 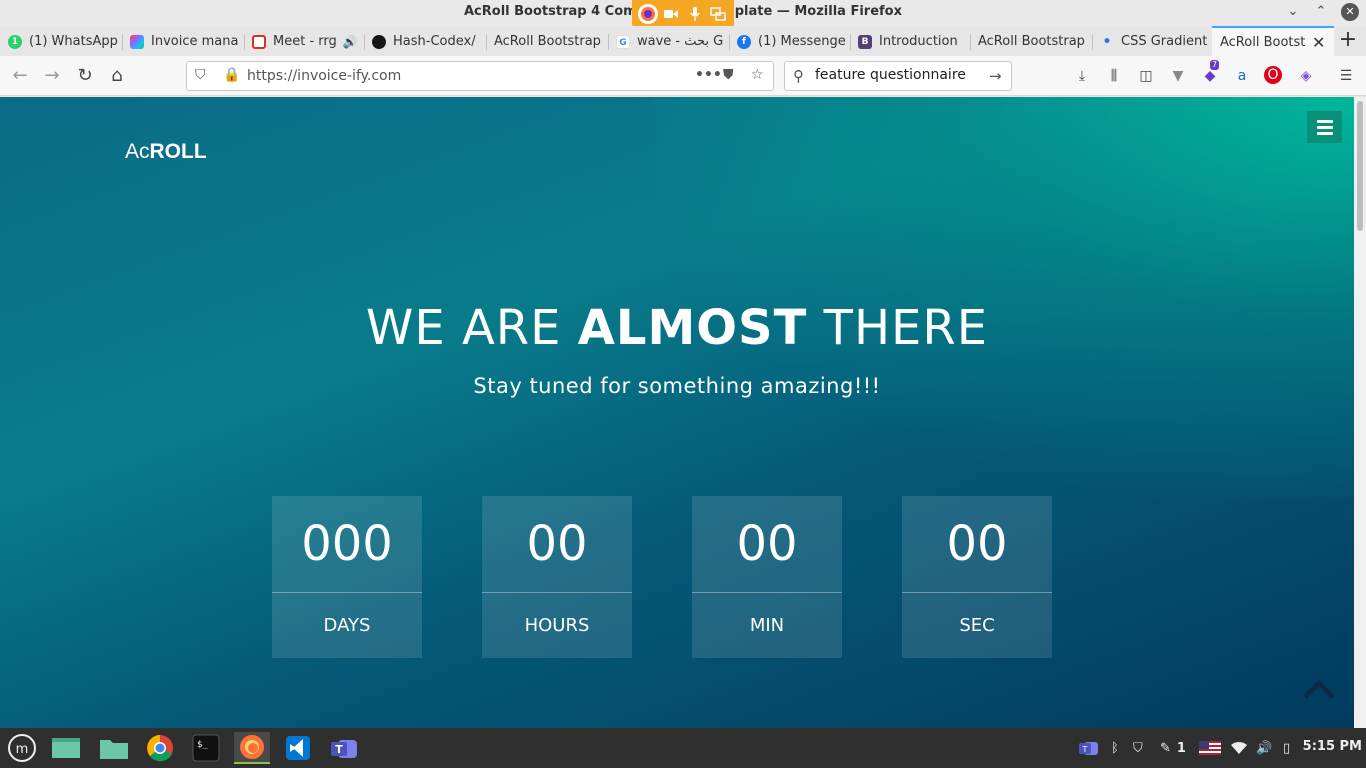 I want to click on tab-messenger: f (1) Messenge, so click(x=788, y=41).